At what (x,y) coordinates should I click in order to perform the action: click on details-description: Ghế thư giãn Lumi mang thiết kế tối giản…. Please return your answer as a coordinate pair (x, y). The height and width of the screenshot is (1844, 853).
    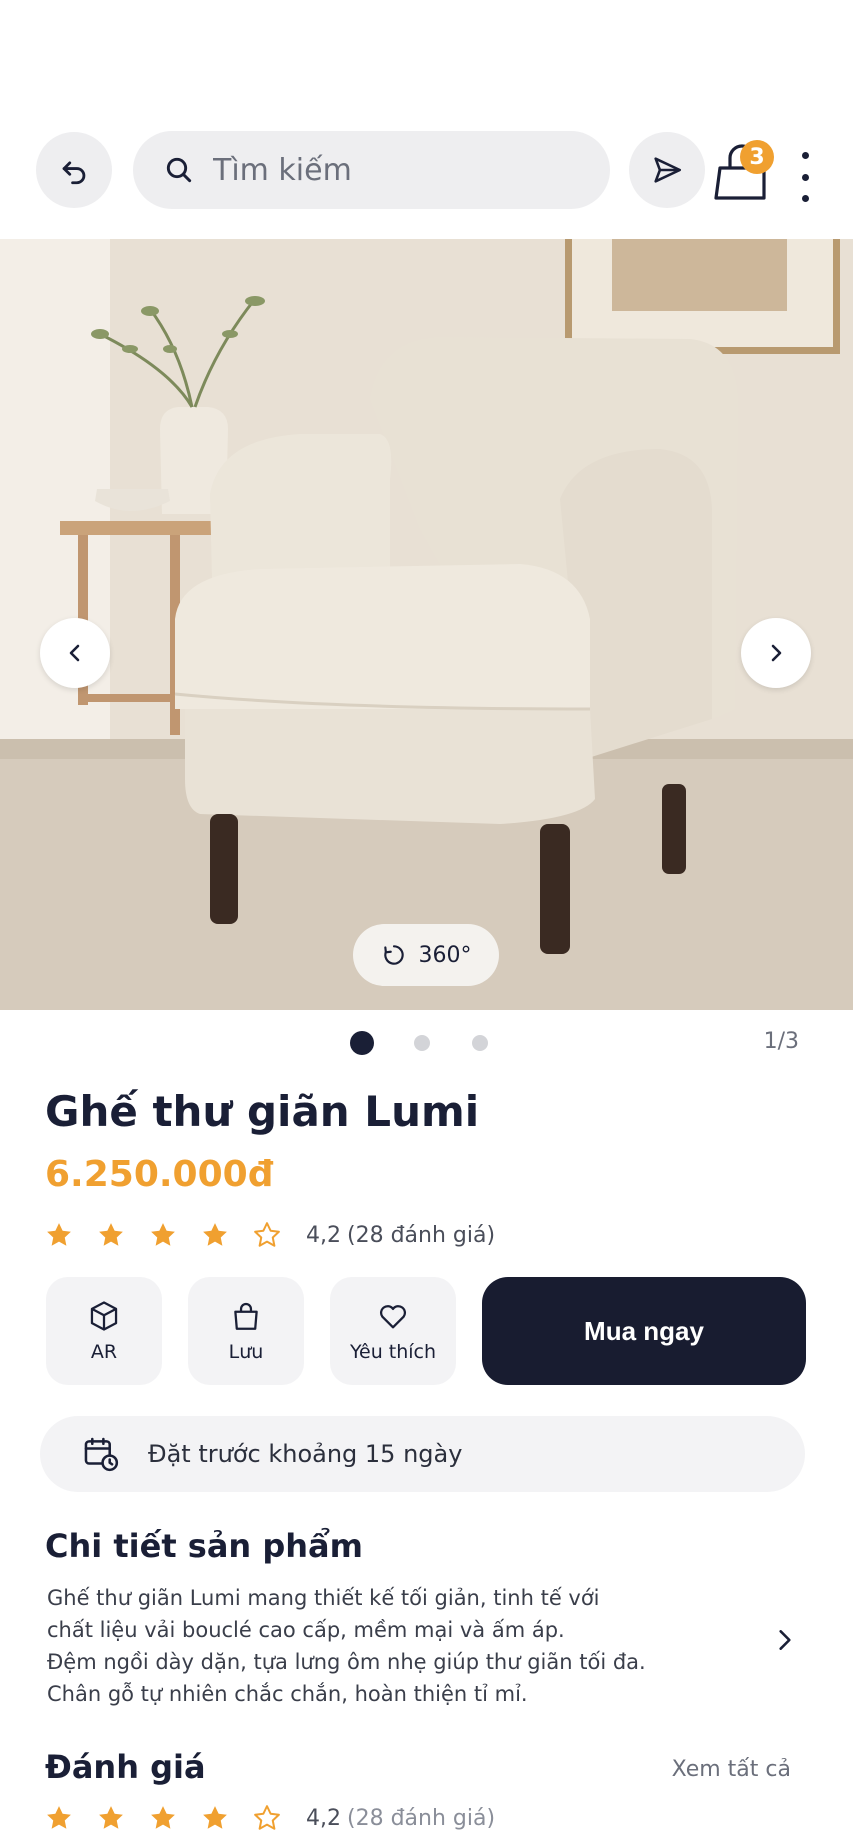
    Looking at the image, I should click on (367, 1646).